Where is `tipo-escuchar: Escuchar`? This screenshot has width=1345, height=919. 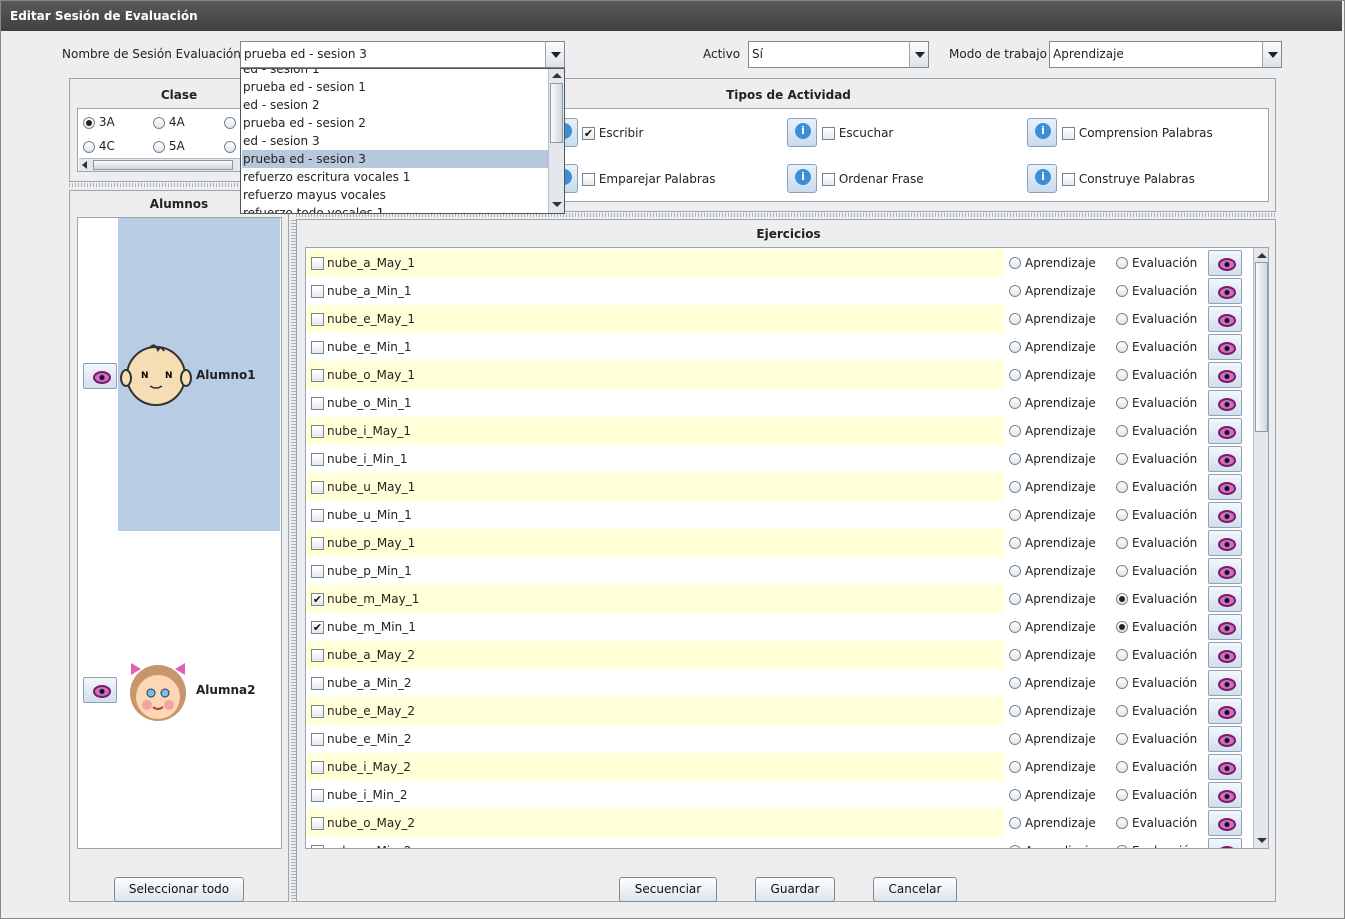 tipo-escuchar: Escuchar is located at coordinates (857, 133).